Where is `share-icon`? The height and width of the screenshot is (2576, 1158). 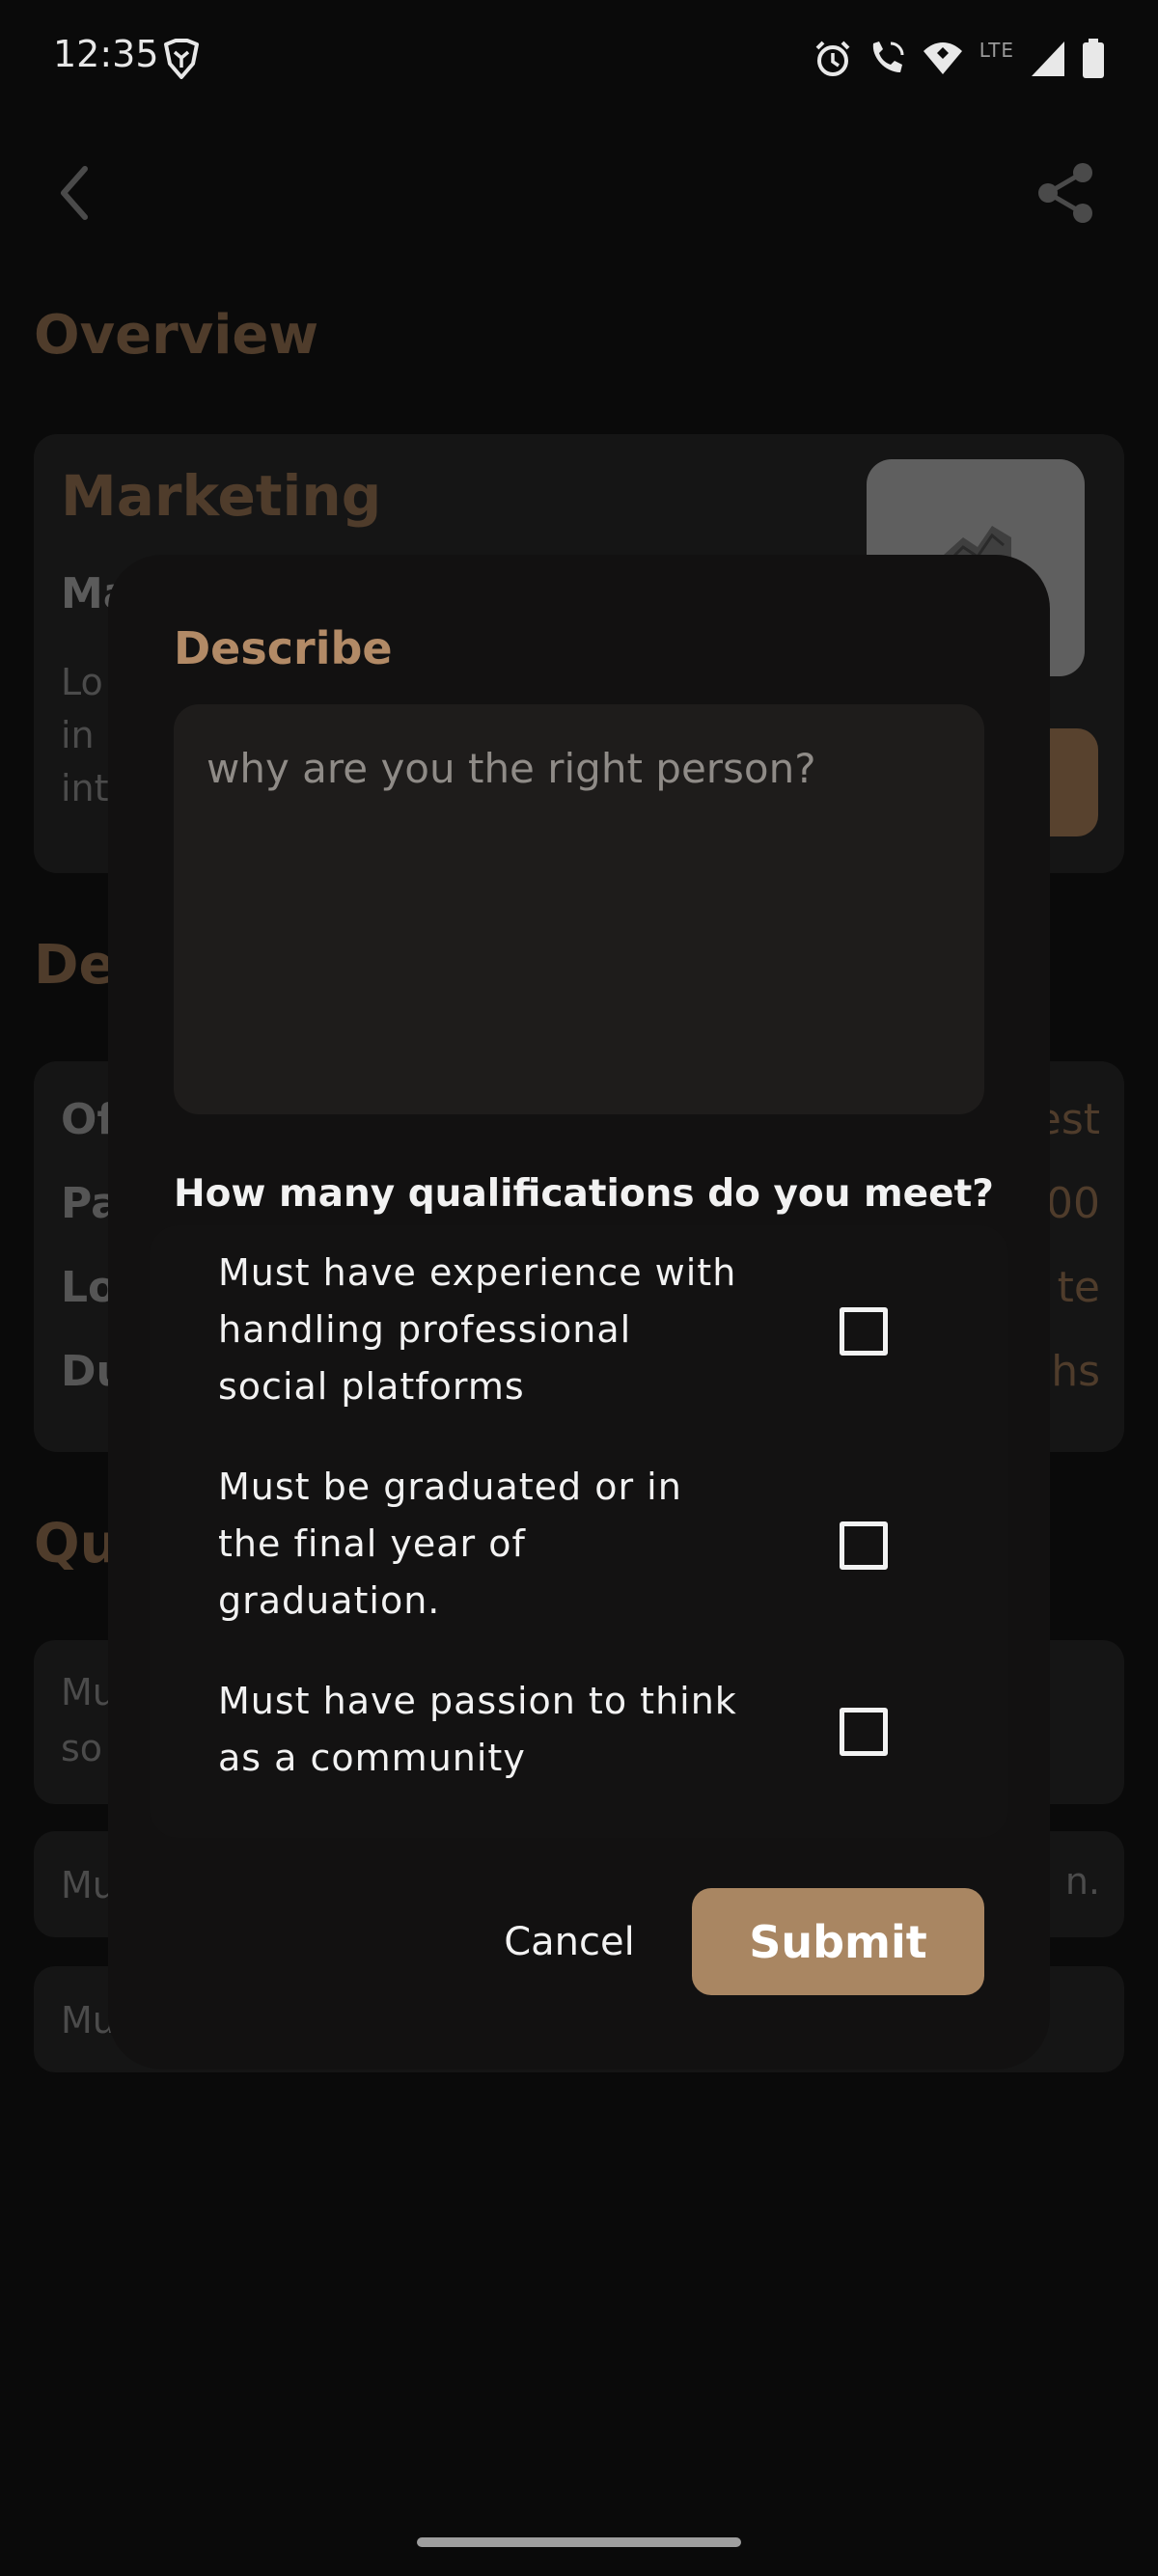 share-icon is located at coordinates (1066, 193).